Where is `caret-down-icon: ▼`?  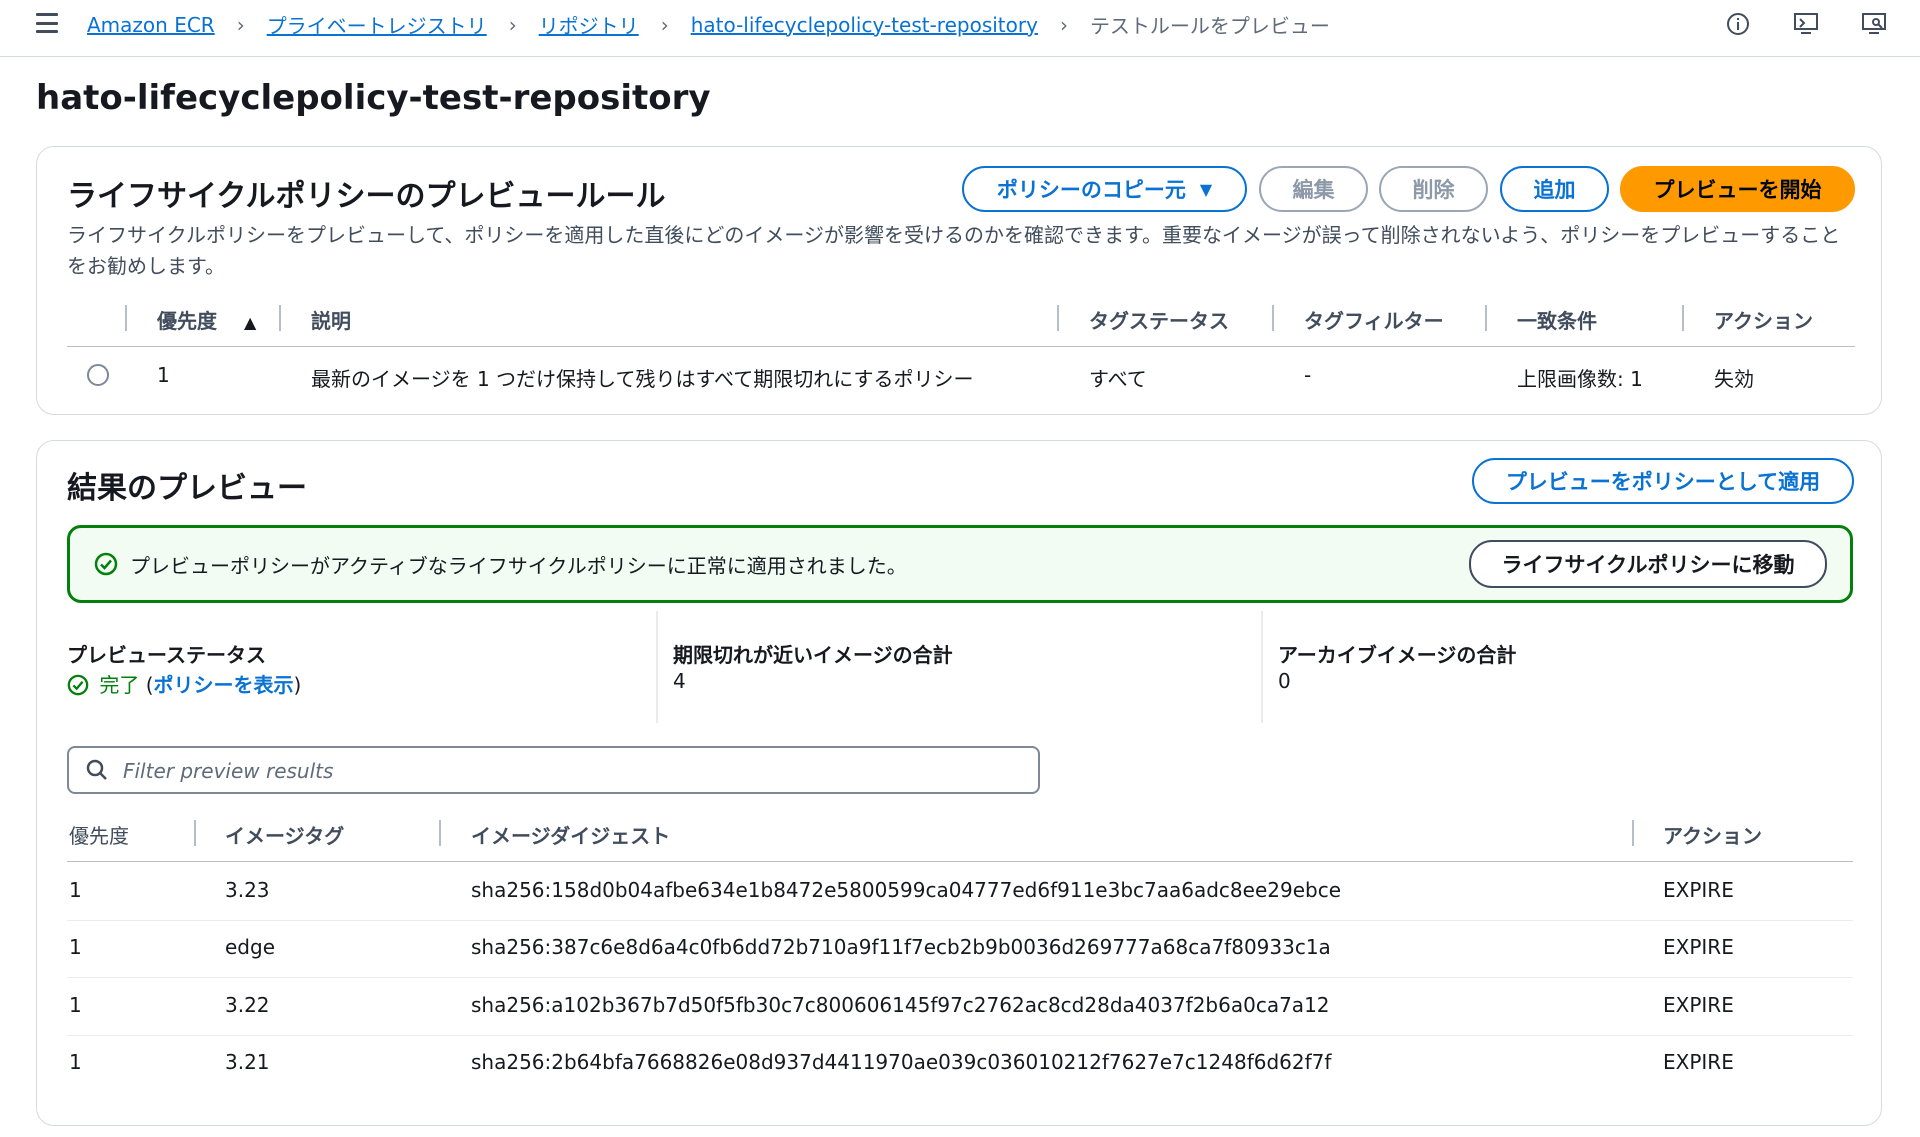
caret-down-icon: ▼ is located at coordinates (1206, 189).